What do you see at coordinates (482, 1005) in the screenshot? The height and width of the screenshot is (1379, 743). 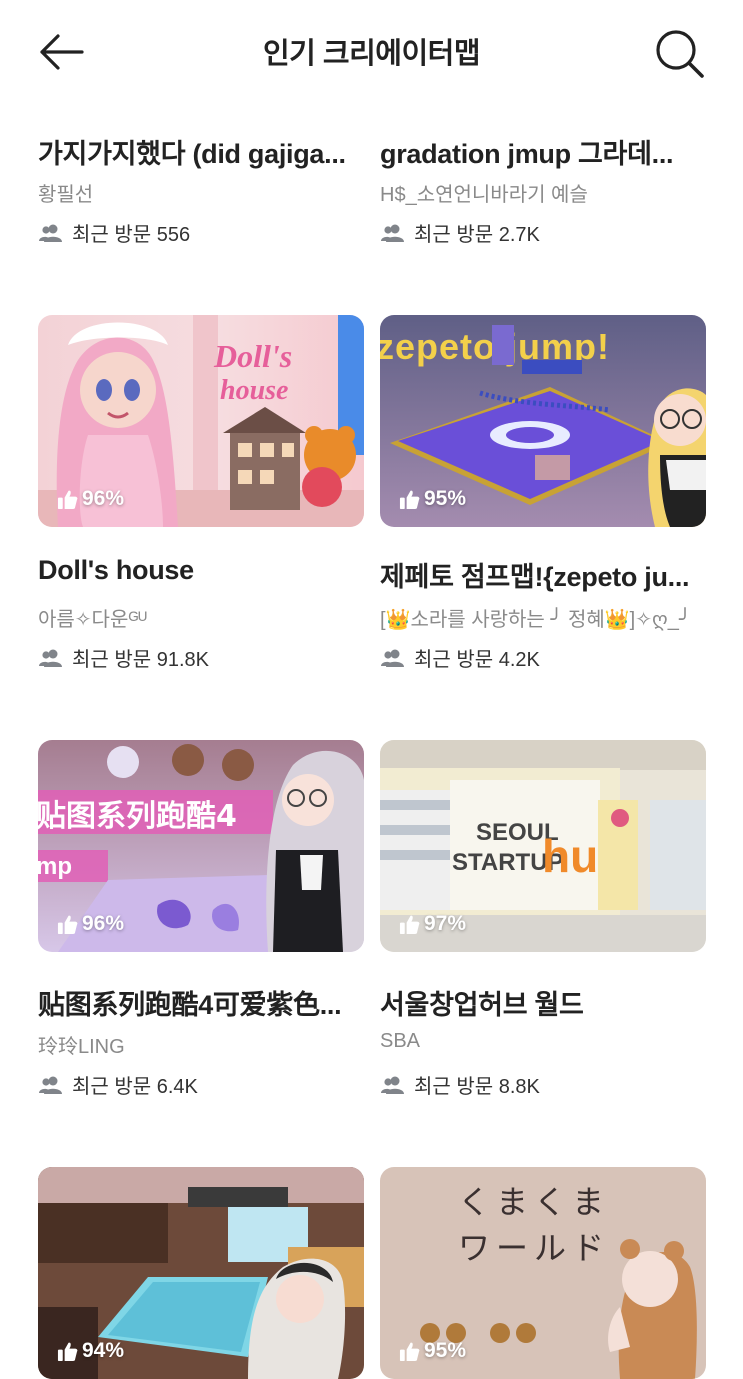 I see `map-name: 서울창업허브 월드` at bounding box center [482, 1005].